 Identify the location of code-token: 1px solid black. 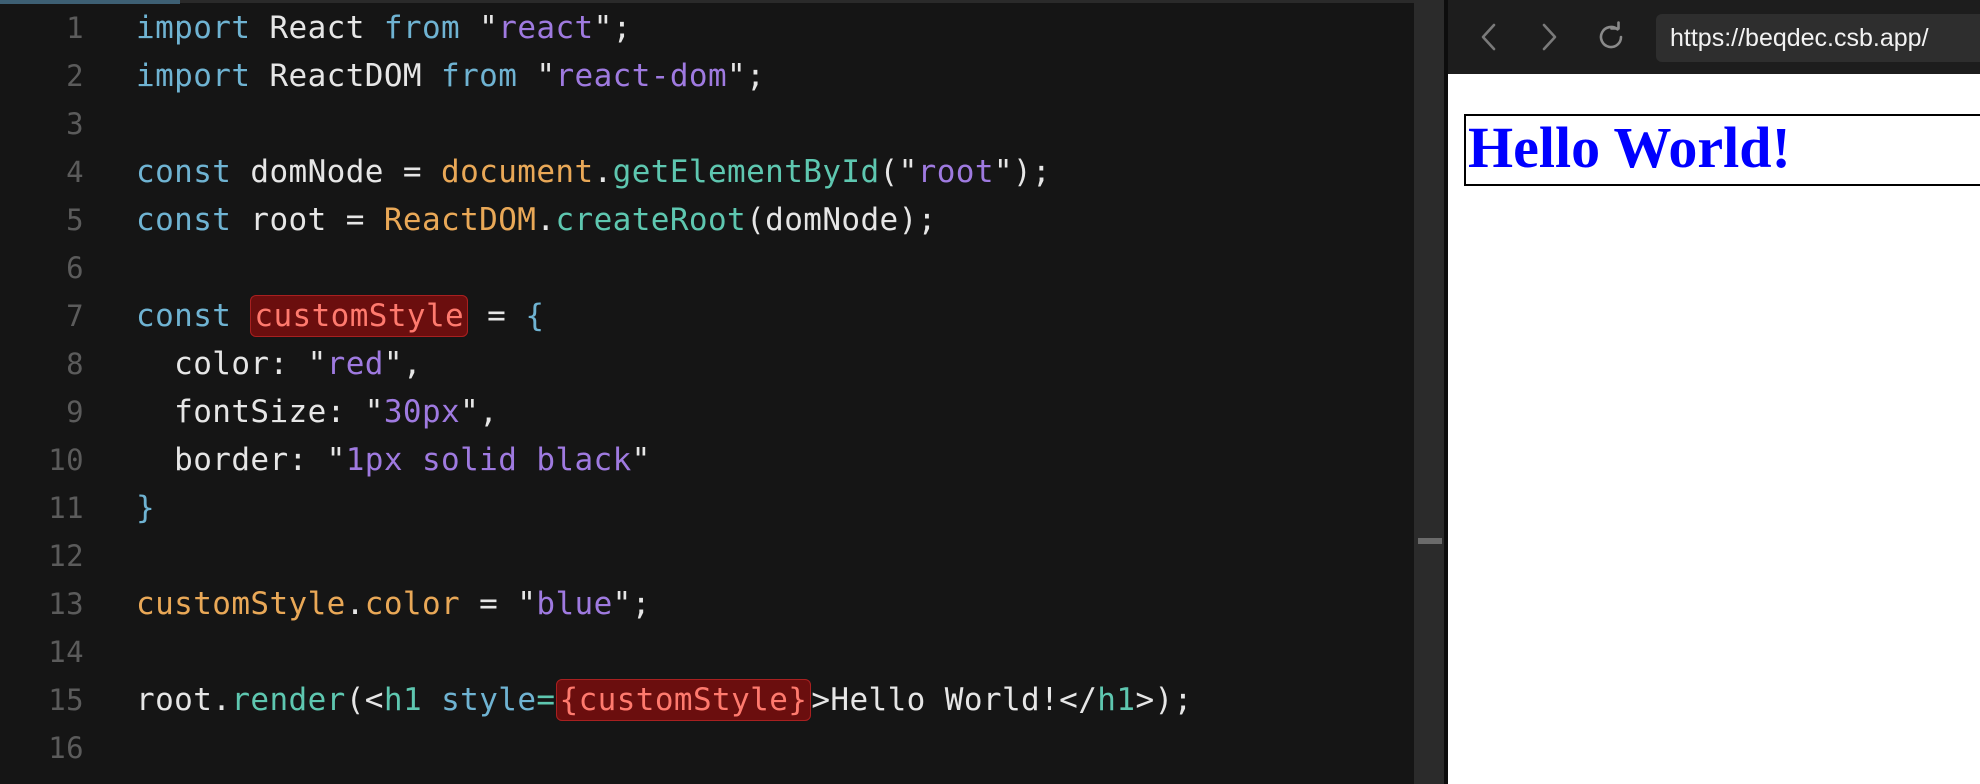
(488, 460).